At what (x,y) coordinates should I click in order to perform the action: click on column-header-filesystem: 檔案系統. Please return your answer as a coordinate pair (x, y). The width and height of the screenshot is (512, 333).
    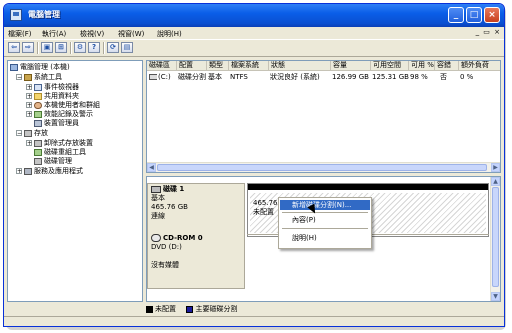
    Looking at the image, I should click on (249, 66).